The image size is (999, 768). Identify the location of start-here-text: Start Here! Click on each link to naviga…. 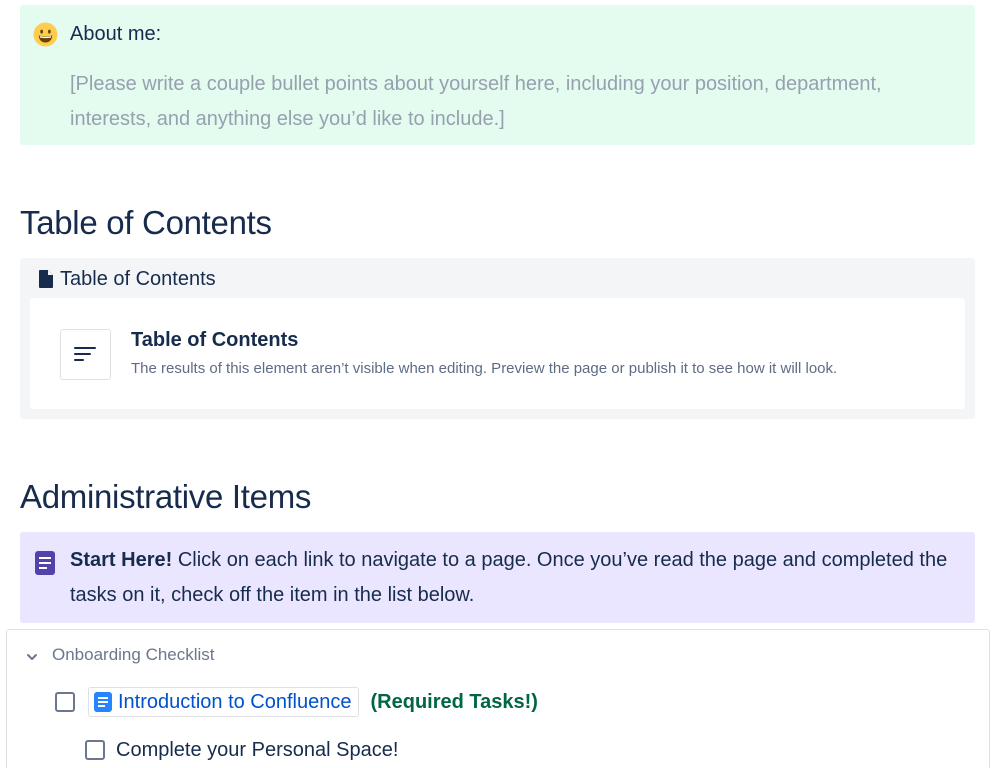
(520, 578).